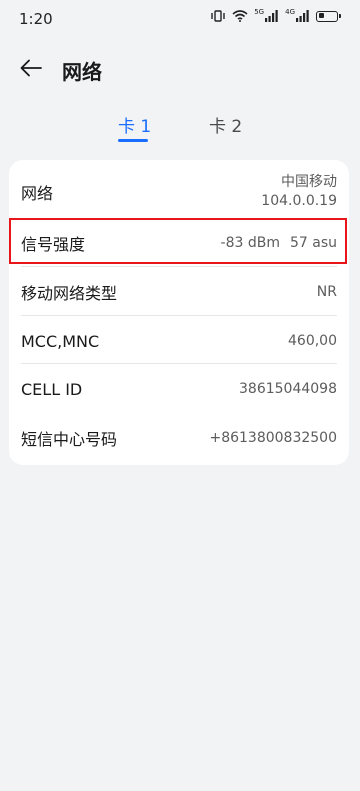 The height and width of the screenshot is (791, 360). I want to click on network-type-value: NR, so click(326, 292).